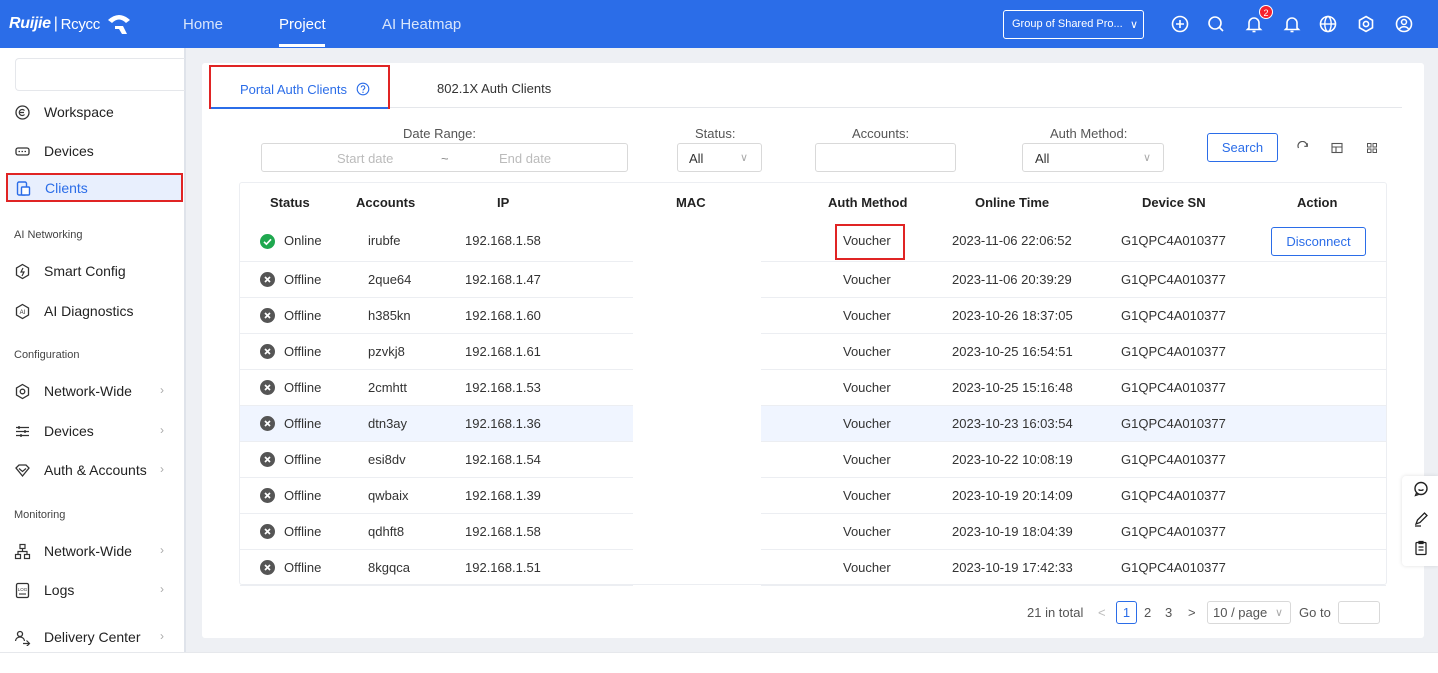 This screenshot has height=673, width=1438. What do you see at coordinates (867, 202) in the screenshot?
I see `col-header-auth-method: Auth Method` at bounding box center [867, 202].